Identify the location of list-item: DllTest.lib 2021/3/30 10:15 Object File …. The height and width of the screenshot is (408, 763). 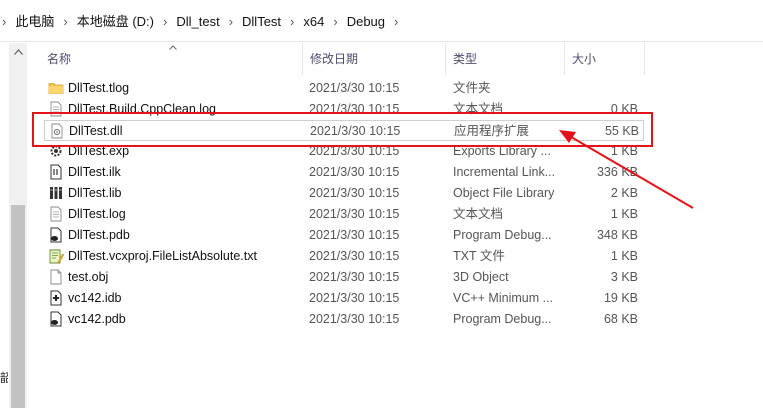
(344, 193).